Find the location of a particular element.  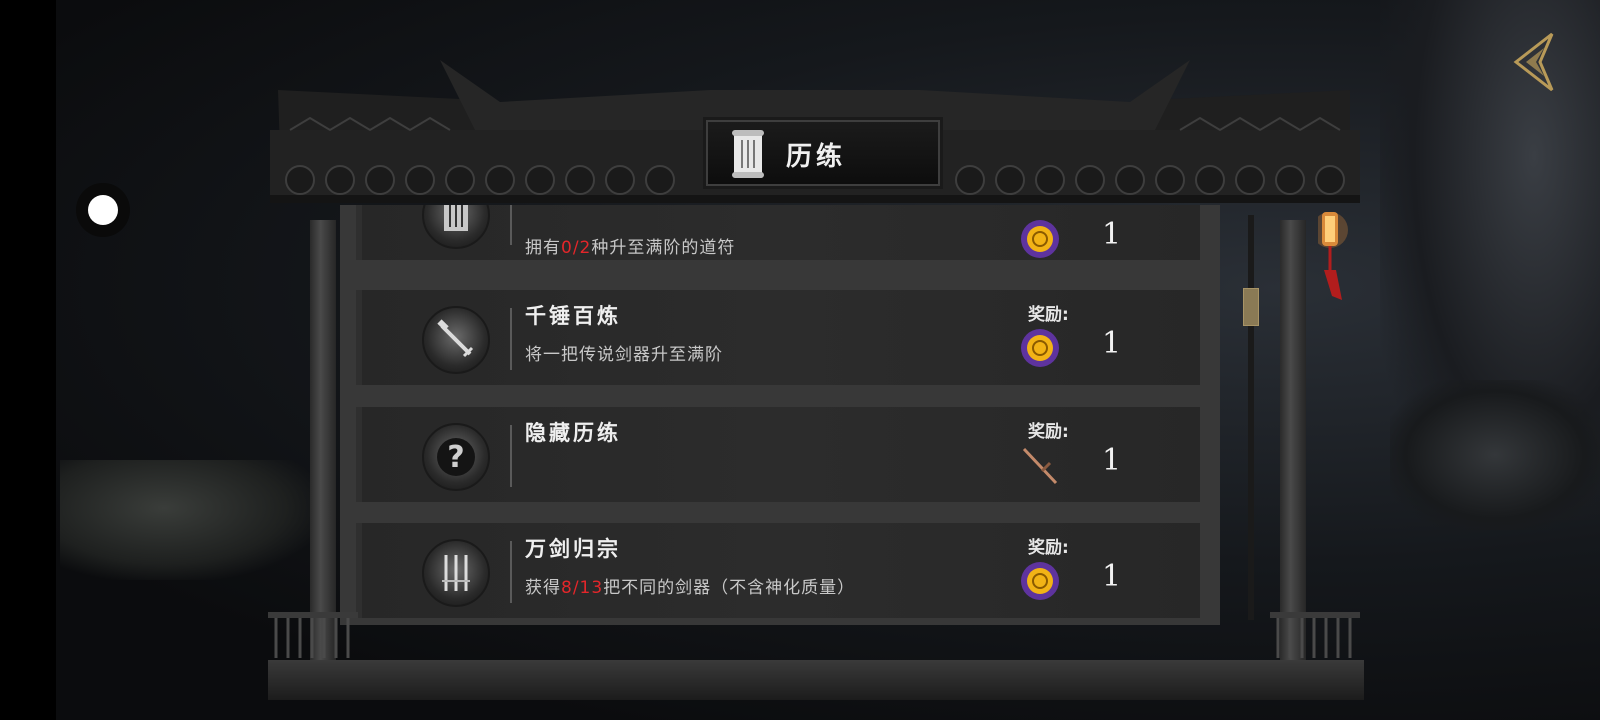

hammer-sword-icon is located at coordinates (456, 340).